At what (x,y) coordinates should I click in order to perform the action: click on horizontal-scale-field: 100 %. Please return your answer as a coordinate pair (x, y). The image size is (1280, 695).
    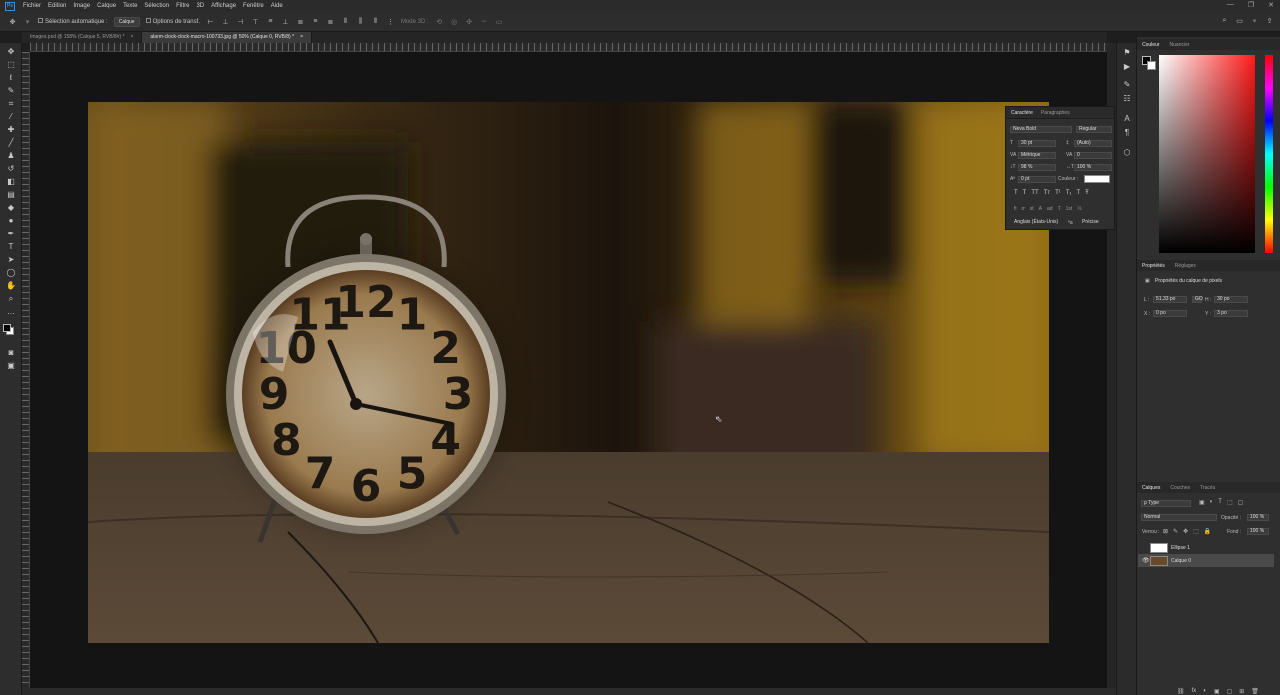
    Looking at the image, I should click on (1093, 167).